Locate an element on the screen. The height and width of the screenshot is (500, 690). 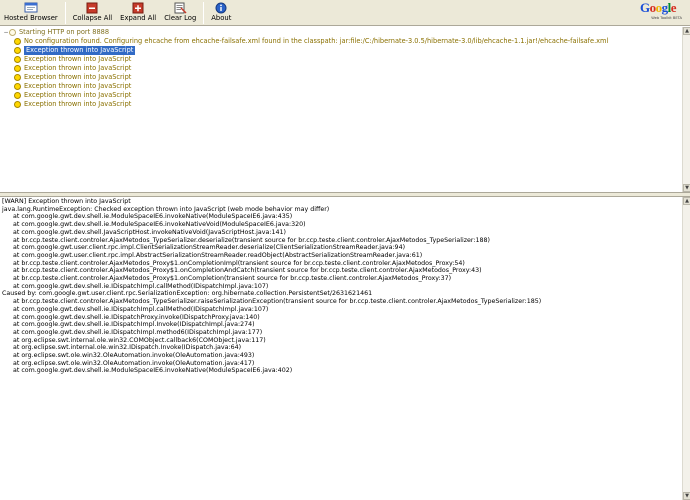
clear-log-icon is located at coordinates (180, 8).